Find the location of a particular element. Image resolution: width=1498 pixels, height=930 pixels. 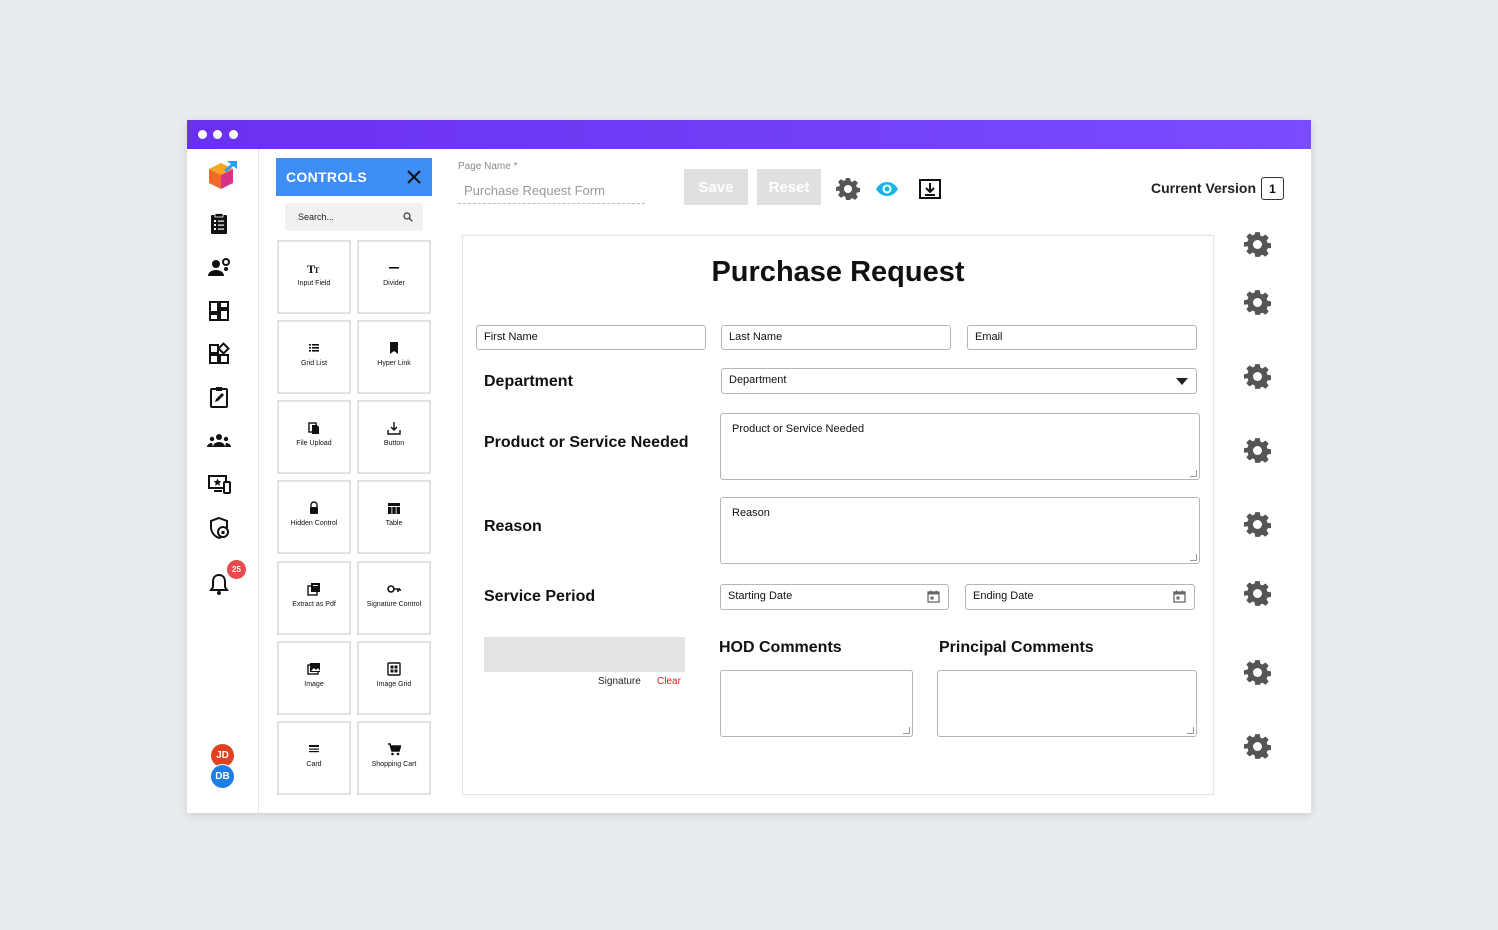

signature-pad is located at coordinates (584, 654).